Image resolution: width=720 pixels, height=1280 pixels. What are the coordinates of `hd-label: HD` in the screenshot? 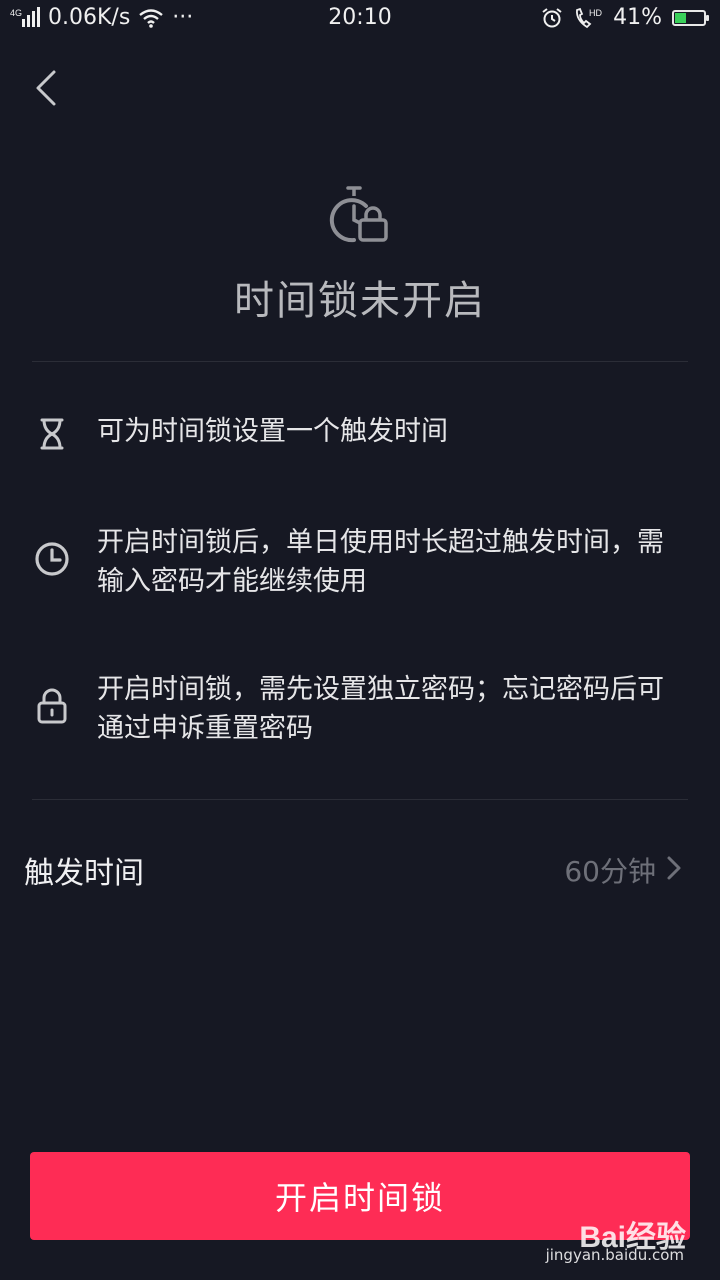 It's located at (595, 13).